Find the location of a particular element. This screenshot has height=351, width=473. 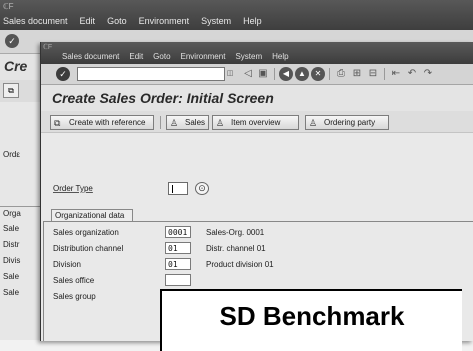

system-toolbar: ✓ ◫ ◁ ▣ ◀ ▲ ✕ ⎙ ⊞ ⊟ ⇤ ↶ ↷ is located at coordinates (257, 74).